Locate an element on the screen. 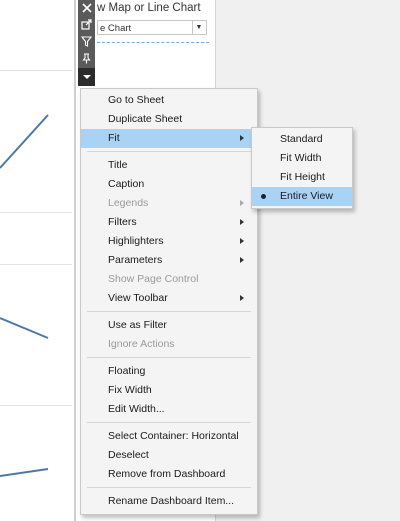  fit-option-fit-width: Fit Width is located at coordinates (302, 158).